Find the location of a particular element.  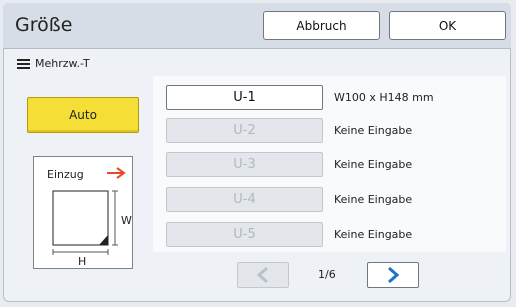

size-desc-u5: Keine Eingabe is located at coordinates (373, 234).